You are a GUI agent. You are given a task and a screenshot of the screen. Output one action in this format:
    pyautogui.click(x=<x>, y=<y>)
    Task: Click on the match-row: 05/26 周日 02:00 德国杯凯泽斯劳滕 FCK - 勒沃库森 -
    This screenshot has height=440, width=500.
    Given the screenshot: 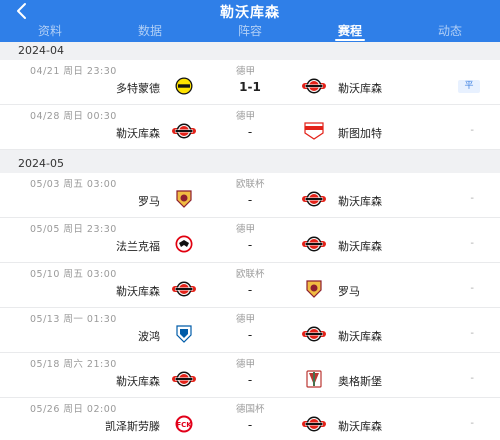 What is the action you would take?
    pyautogui.click(x=250, y=419)
    